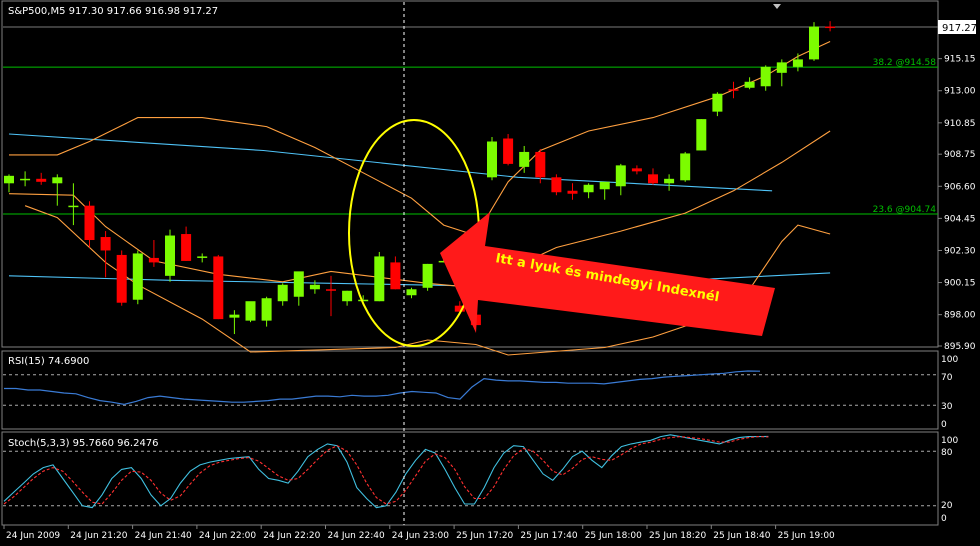  Describe the element at coordinates (382, 388) in the screenshot. I see `rsi-line` at that location.